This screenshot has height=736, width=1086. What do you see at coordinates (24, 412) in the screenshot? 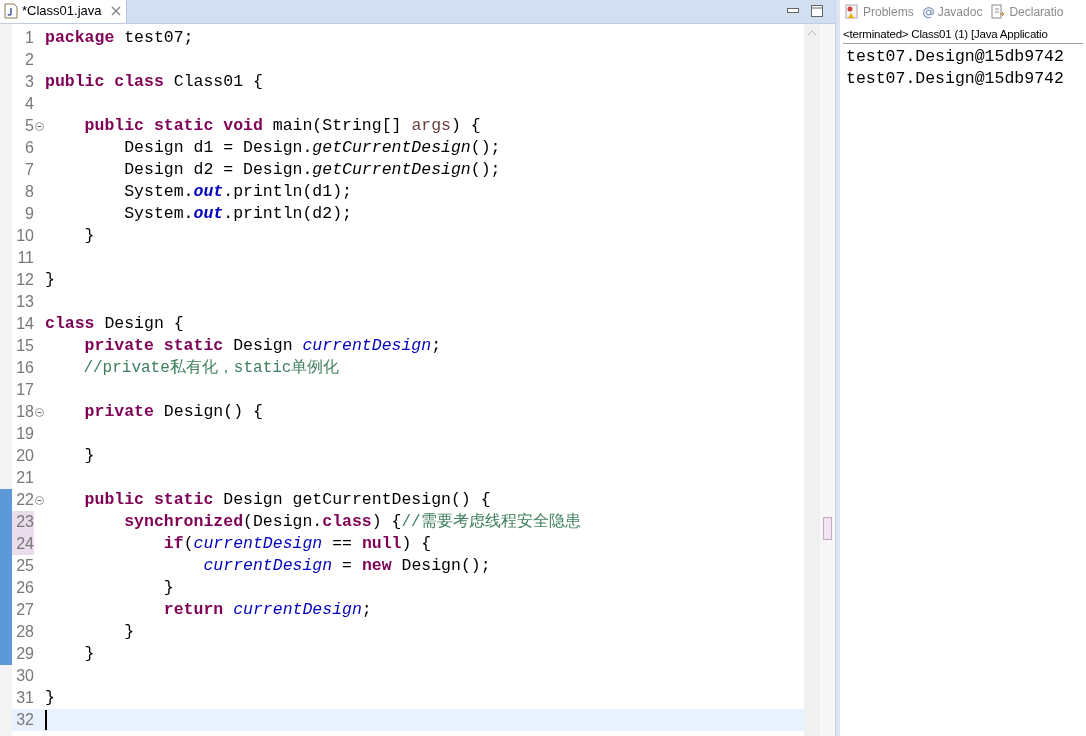
I see `line-number: 18` at bounding box center [24, 412].